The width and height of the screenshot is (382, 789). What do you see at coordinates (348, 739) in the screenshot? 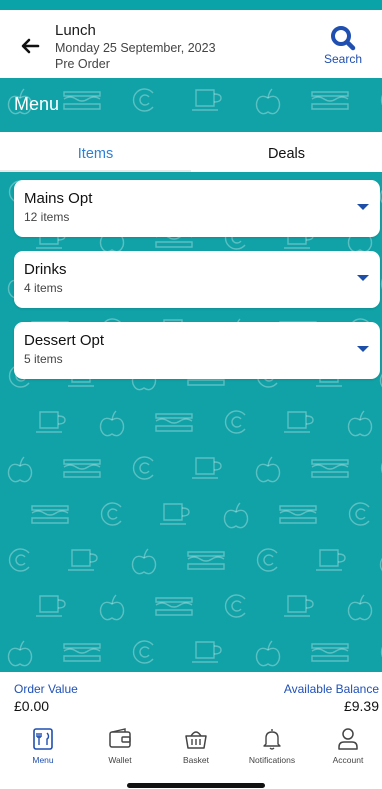
I see `person-icon` at bounding box center [348, 739].